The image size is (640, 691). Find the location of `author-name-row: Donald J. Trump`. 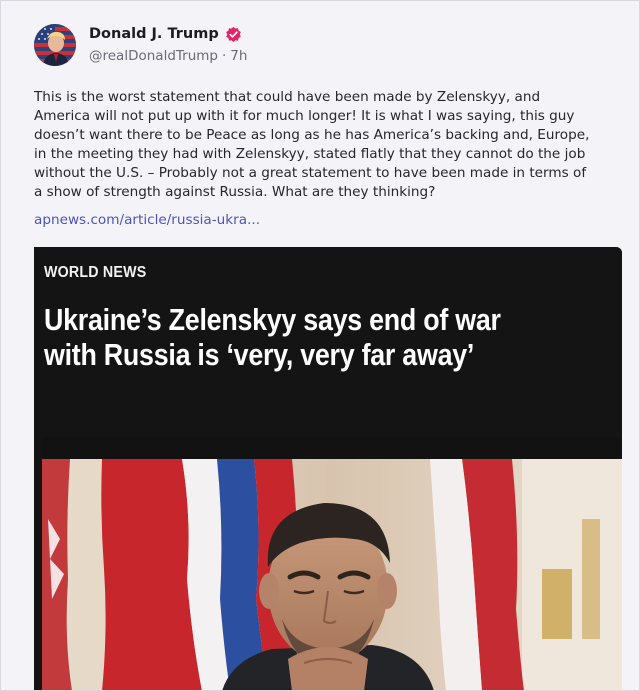

author-name-row: Donald J. Trump is located at coordinates (165, 34).